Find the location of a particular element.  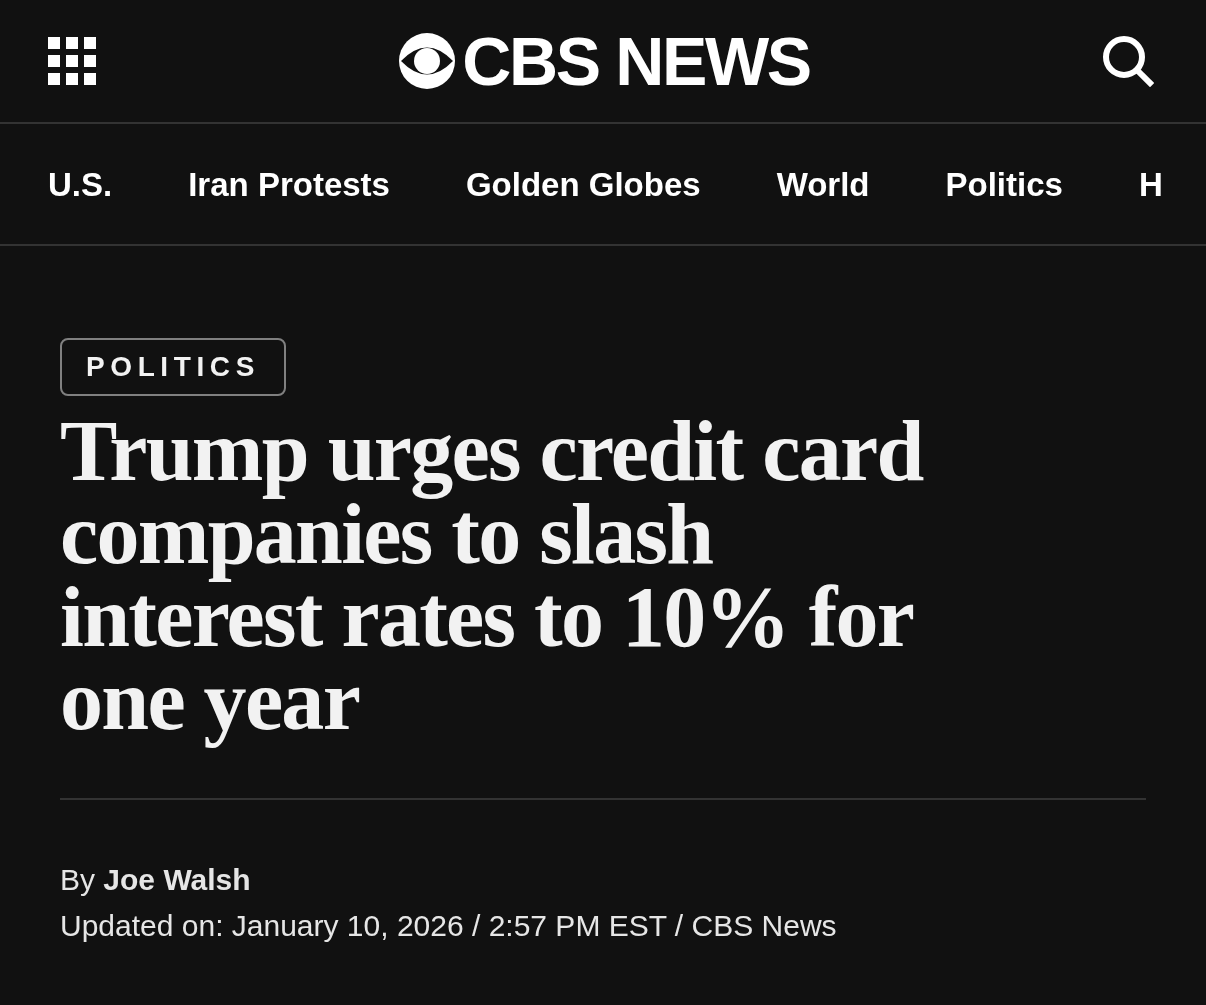

nav-link: H is located at coordinates (1150, 184).